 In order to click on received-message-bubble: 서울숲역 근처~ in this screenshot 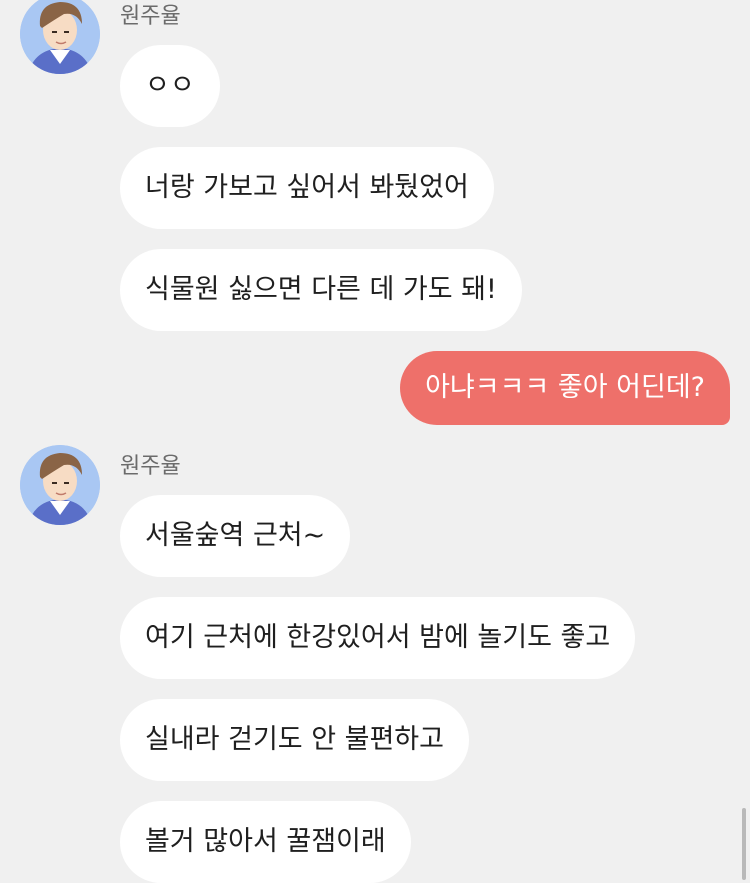, I will do `click(235, 536)`.